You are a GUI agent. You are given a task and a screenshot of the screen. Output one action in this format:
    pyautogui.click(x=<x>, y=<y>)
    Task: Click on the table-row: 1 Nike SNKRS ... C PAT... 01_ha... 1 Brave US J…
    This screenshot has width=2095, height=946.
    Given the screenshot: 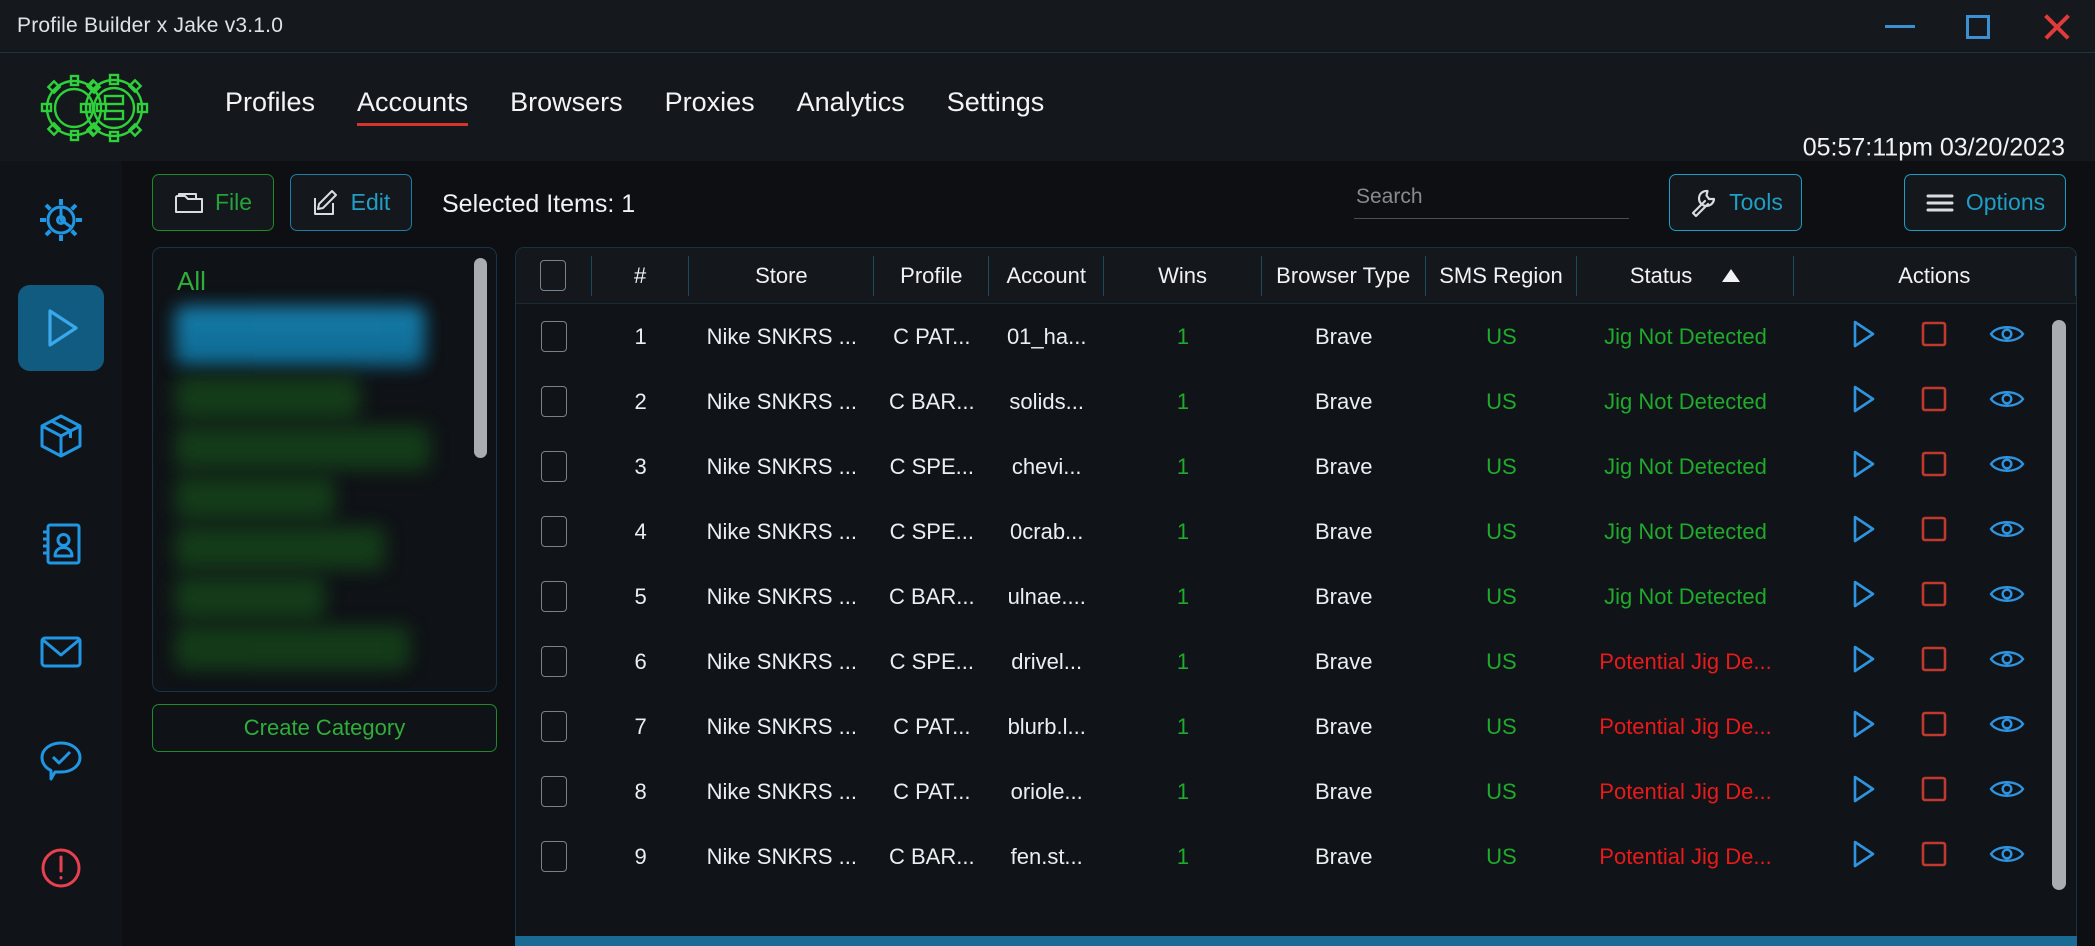 What is the action you would take?
    pyautogui.click(x=1296, y=336)
    